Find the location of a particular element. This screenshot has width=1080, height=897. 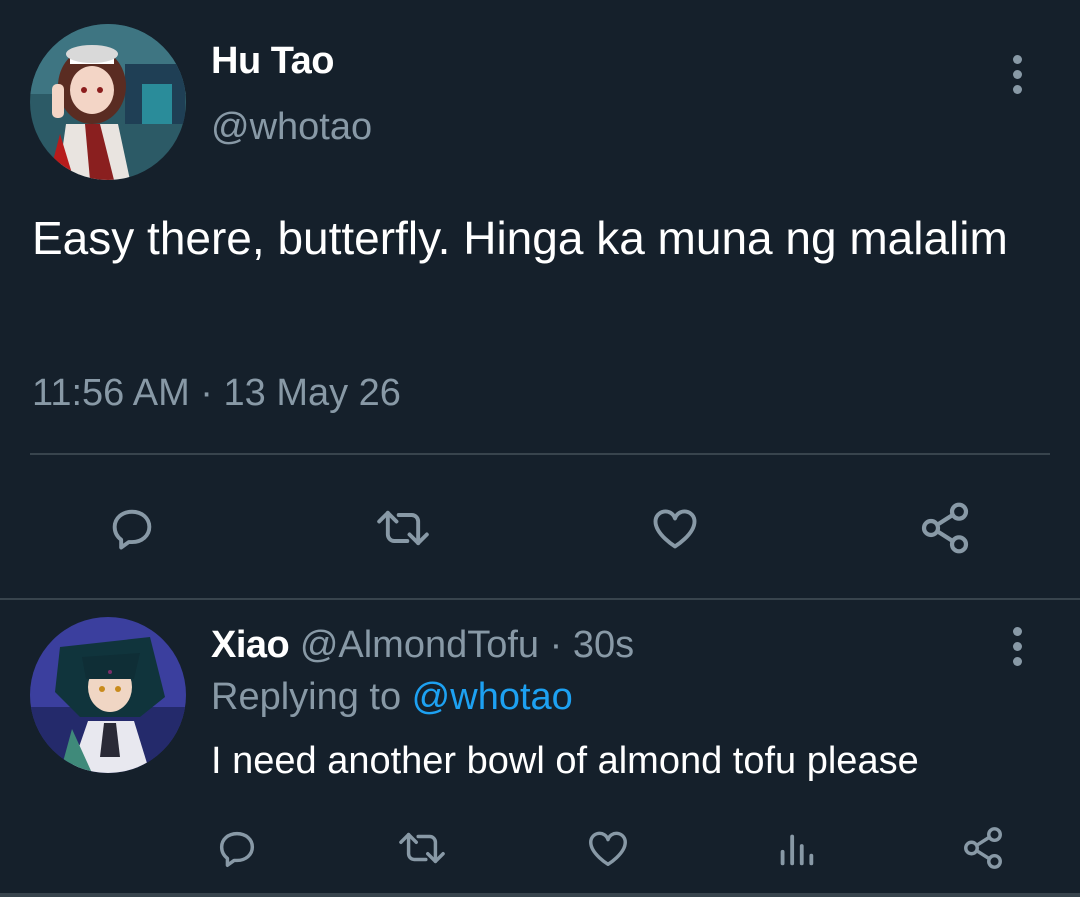

display-name: Xiao is located at coordinates (250, 645).